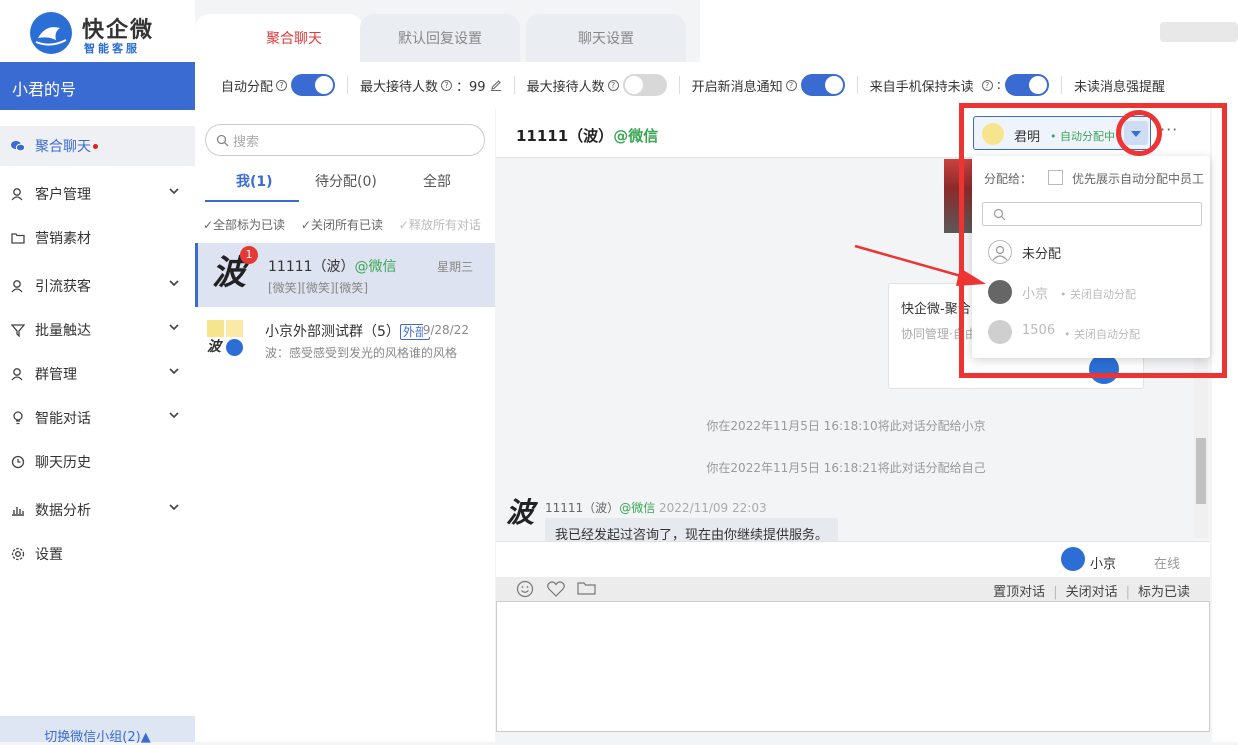 This screenshot has height=745, width=1238. Describe the element at coordinates (345, 140) in the screenshot. I see `search-input: 搜索` at that location.